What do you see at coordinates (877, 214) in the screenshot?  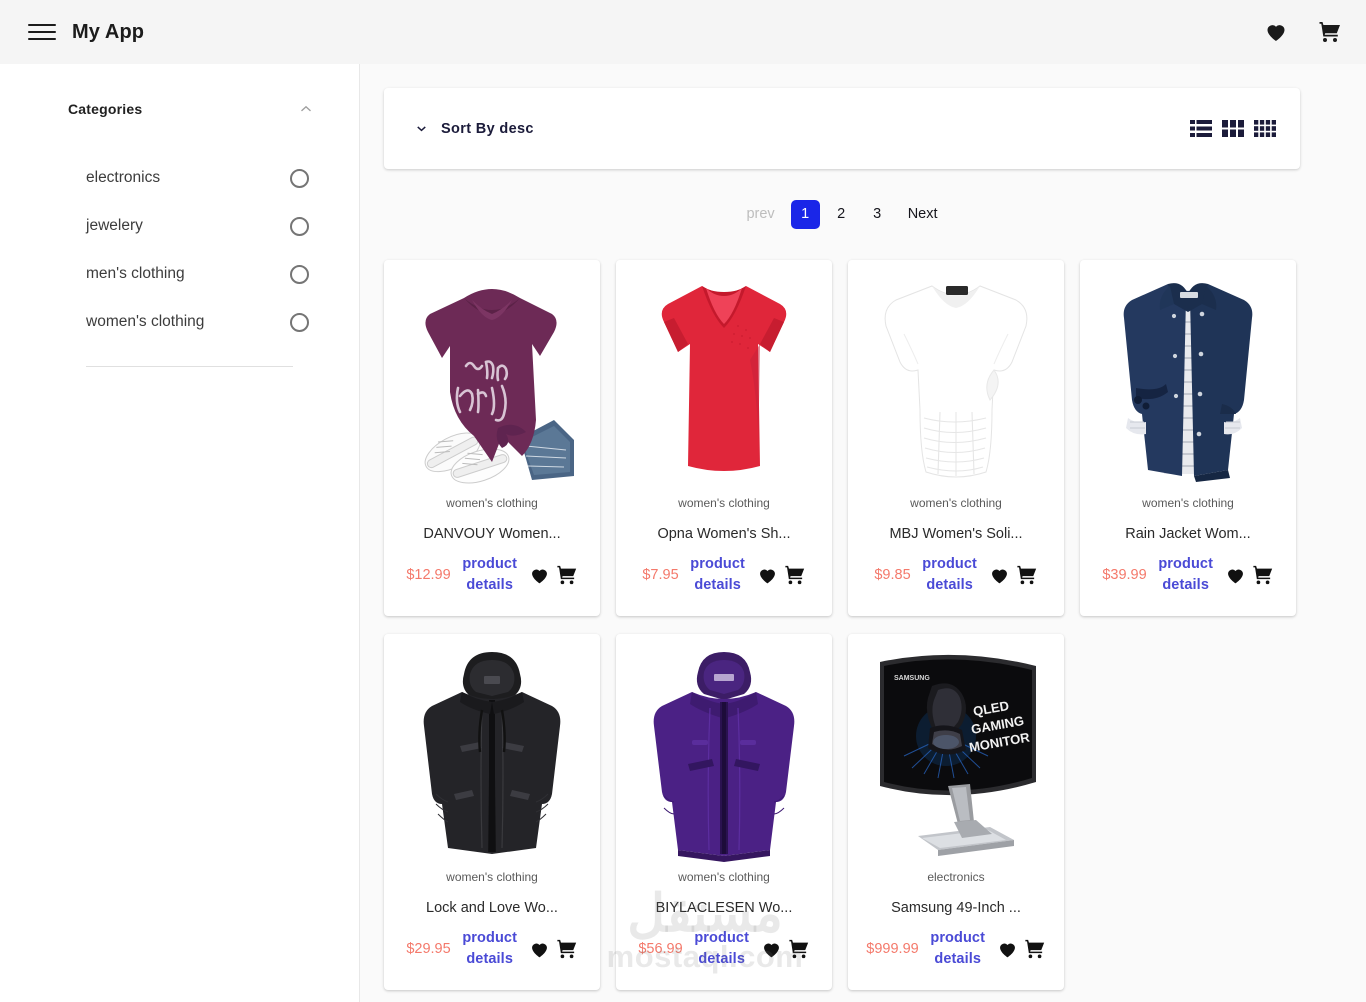 I see `pagination-page-3: 3` at bounding box center [877, 214].